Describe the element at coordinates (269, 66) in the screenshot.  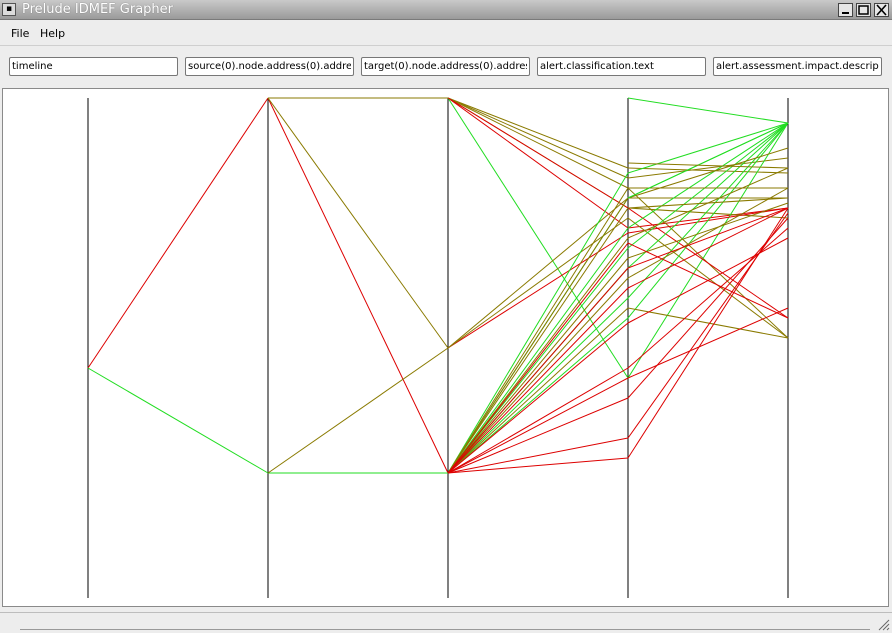
I see `axis-field-source-address` at that location.